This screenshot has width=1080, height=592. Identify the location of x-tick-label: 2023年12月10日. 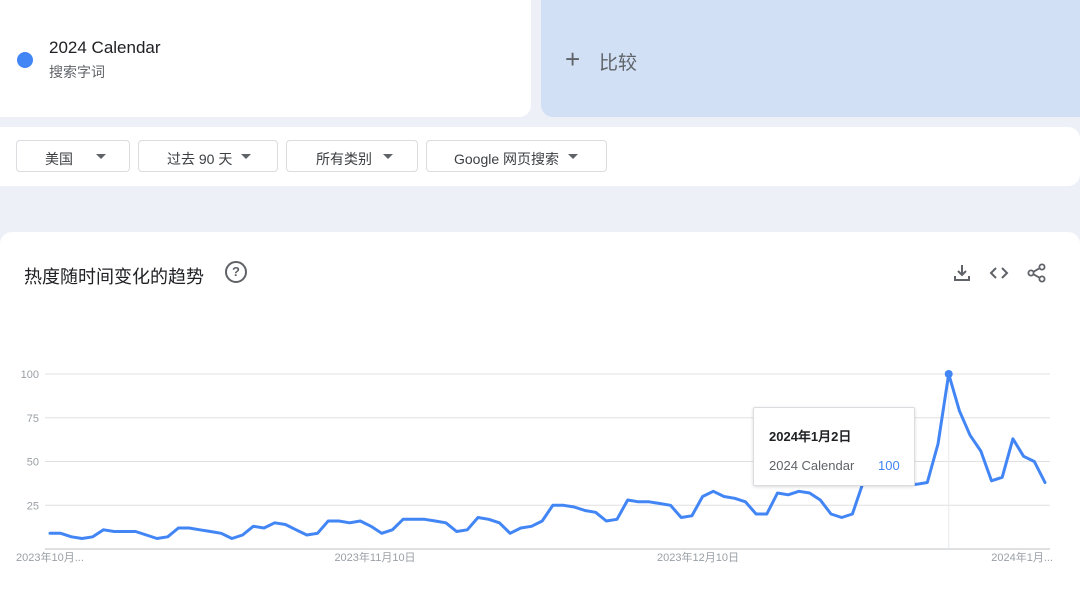
(698, 557).